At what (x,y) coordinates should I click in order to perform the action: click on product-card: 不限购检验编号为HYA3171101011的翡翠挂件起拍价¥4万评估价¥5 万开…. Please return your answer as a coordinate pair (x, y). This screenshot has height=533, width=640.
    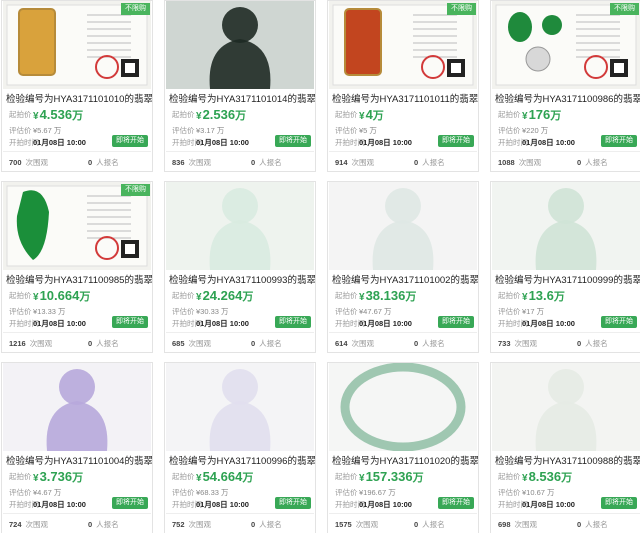
    Looking at the image, I should click on (403, 86).